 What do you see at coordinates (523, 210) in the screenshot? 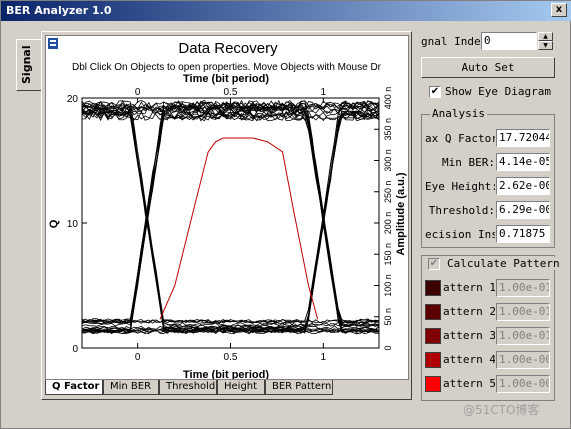
I see `threshold-value: 6.29e-008` at bounding box center [523, 210].